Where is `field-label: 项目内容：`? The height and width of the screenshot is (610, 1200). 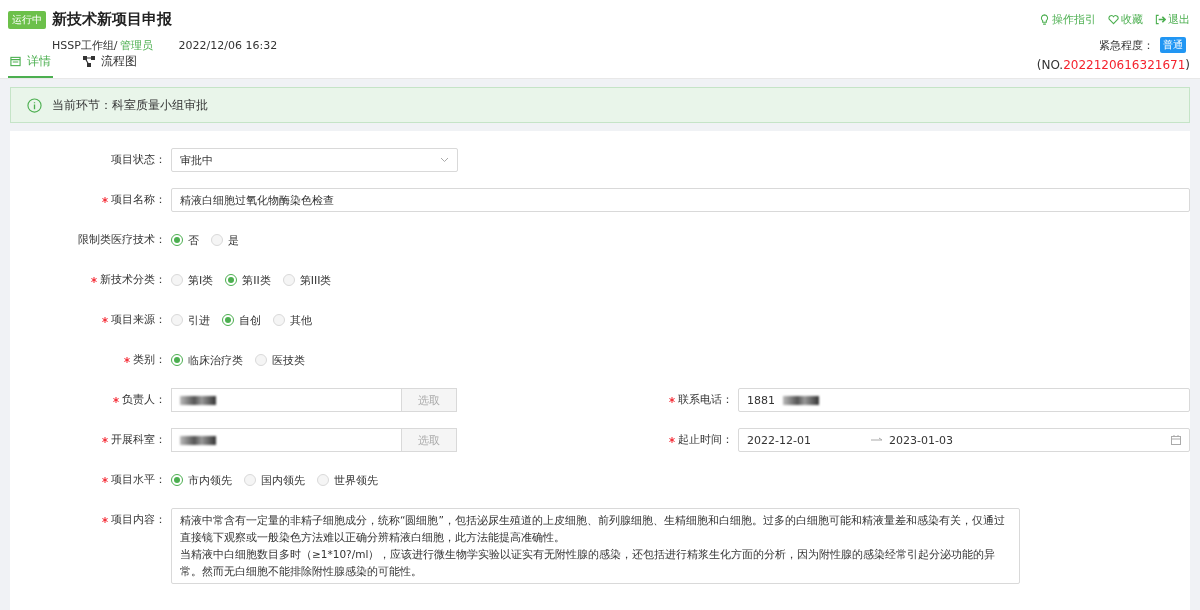
field-label: 项目内容： is located at coordinates (90, 520).